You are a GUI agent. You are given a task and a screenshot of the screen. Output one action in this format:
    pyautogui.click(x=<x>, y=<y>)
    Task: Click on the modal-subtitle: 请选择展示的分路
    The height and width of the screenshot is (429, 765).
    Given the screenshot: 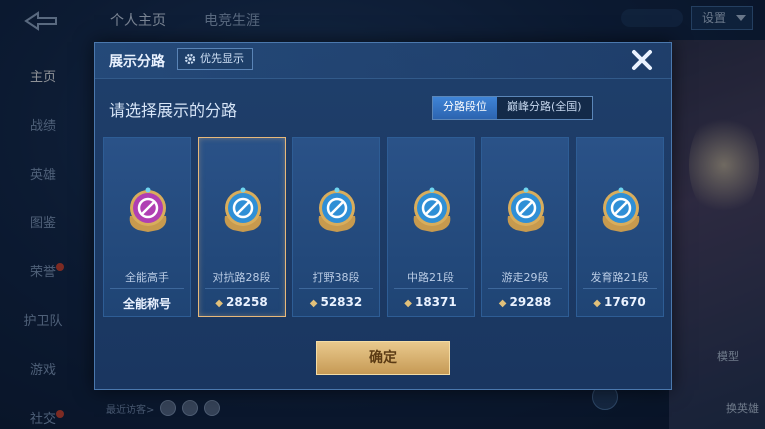 What is the action you would take?
    pyautogui.click(x=173, y=110)
    